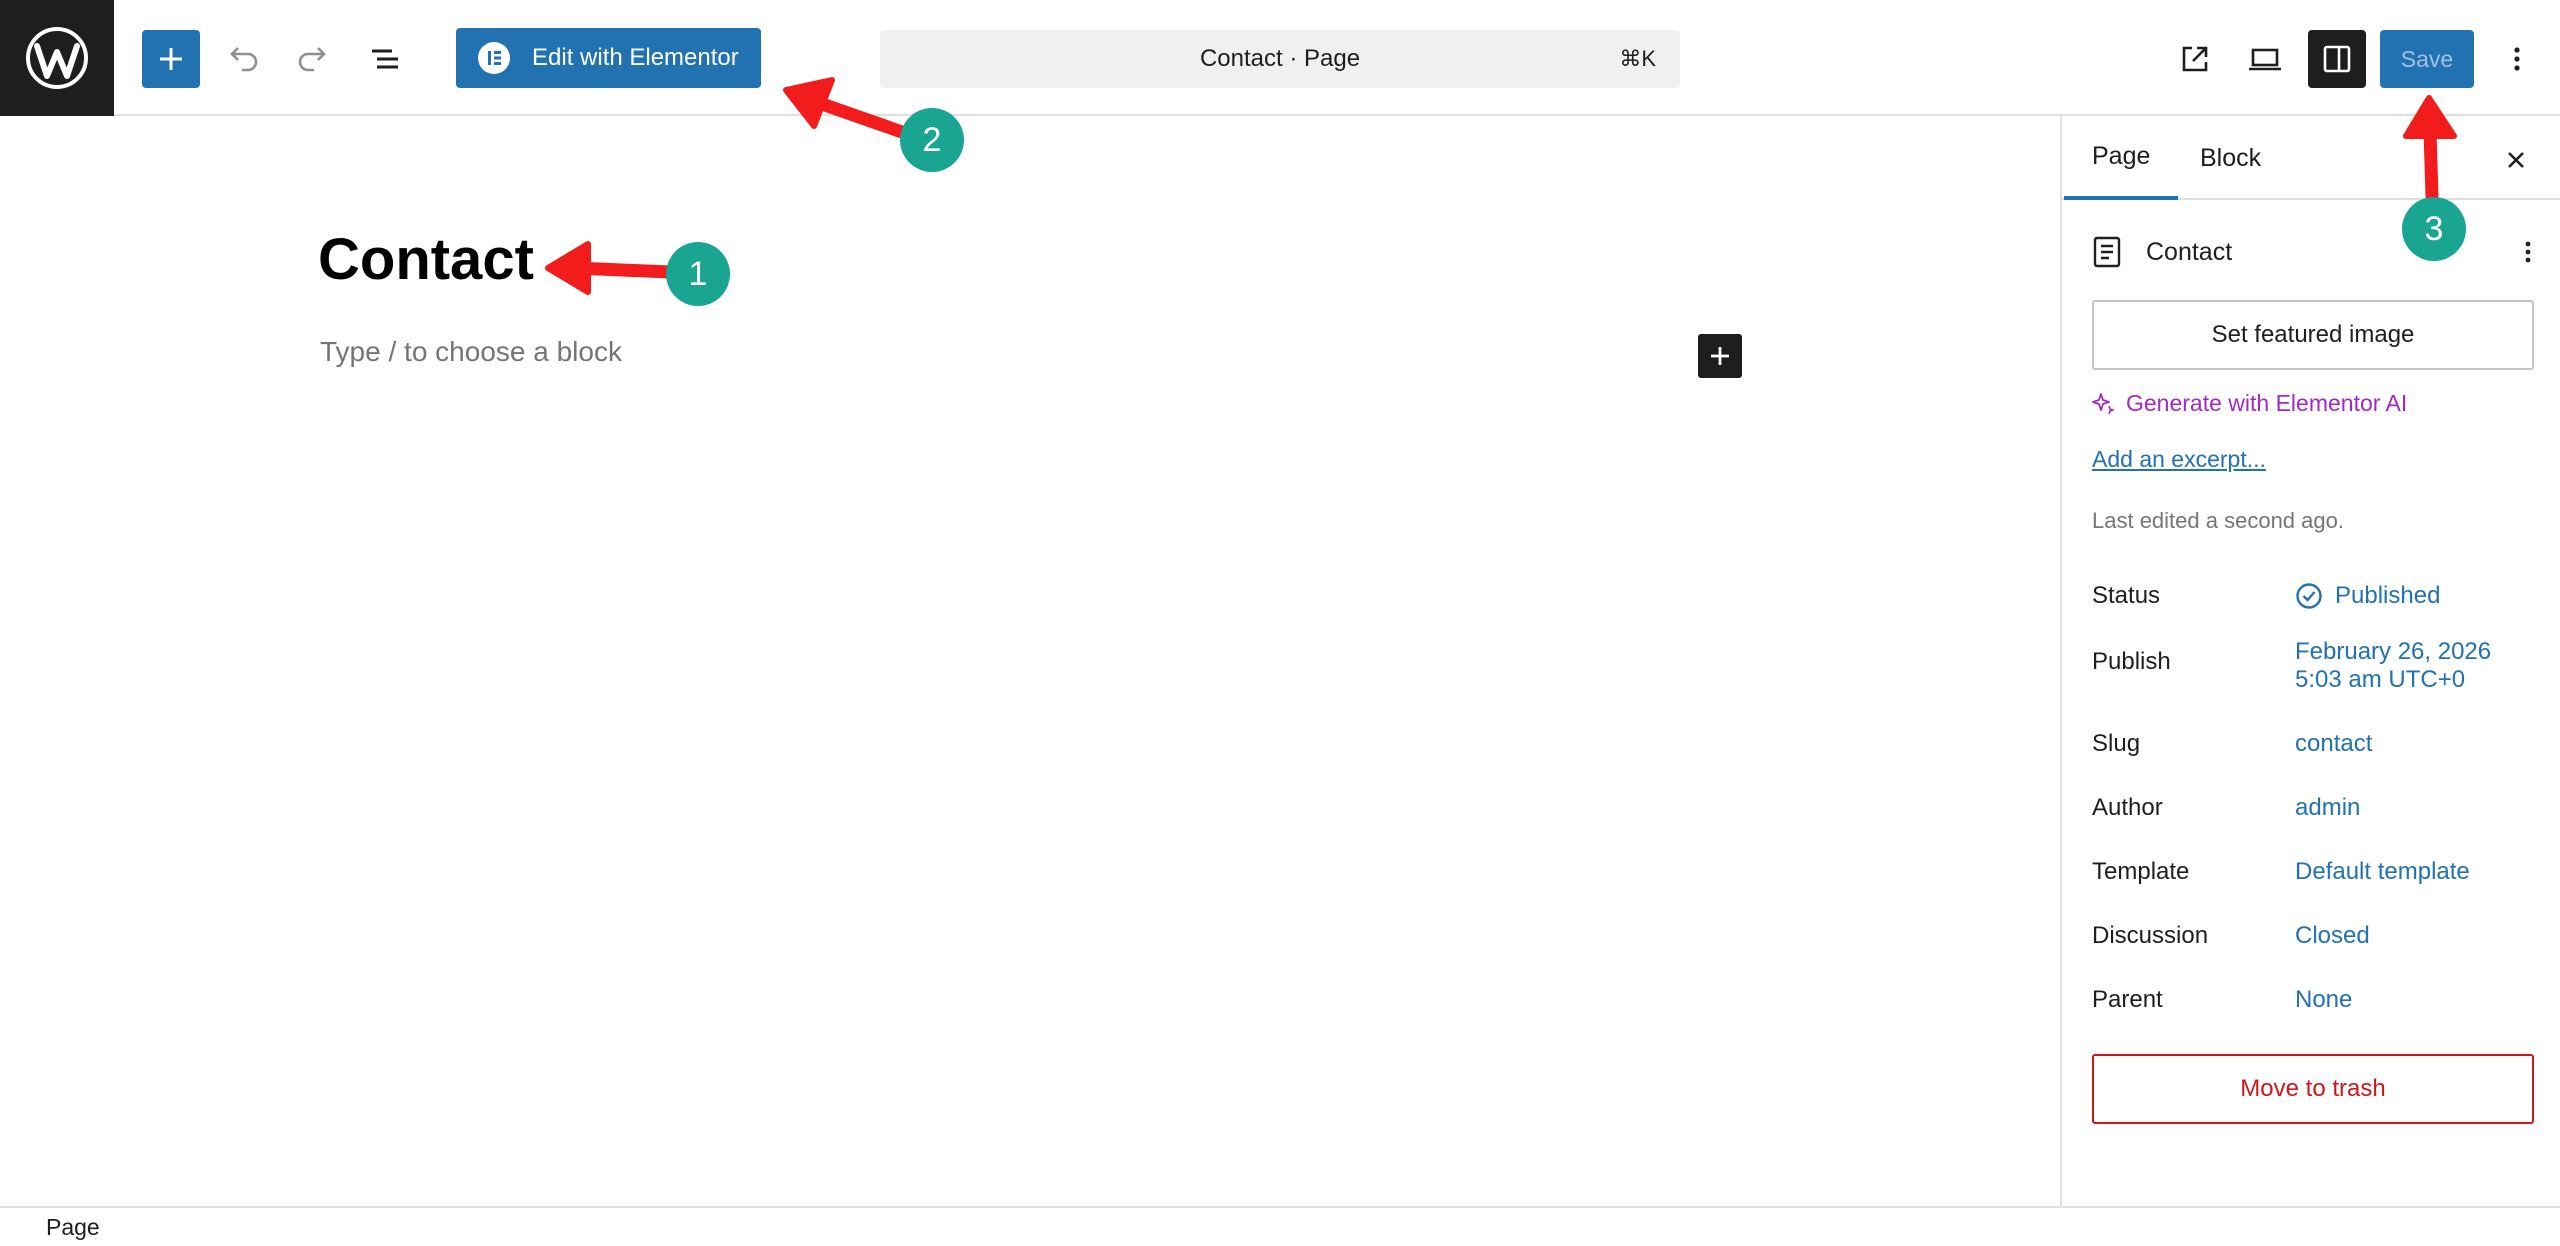 This screenshot has width=2560, height=1246. What do you see at coordinates (1280, 1226) in the screenshot?
I see `block-breadcrumb-footer: Page` at bounding box center [1280, 1226].